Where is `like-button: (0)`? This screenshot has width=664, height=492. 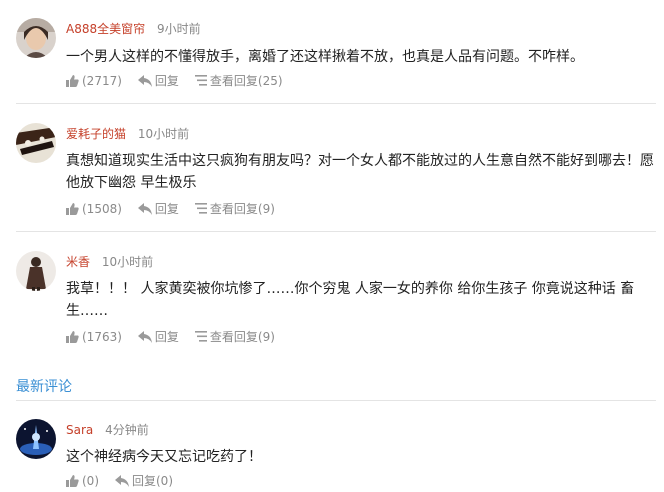
like-button: (0) is located at coordinates (82, 481).